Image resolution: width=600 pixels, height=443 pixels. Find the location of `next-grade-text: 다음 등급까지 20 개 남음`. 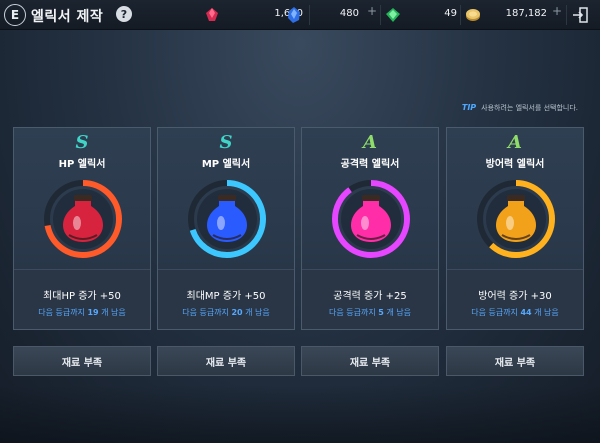

next-grade-text: 다음 등급까지 20 개 남음 is located at coordinates (226, 312).